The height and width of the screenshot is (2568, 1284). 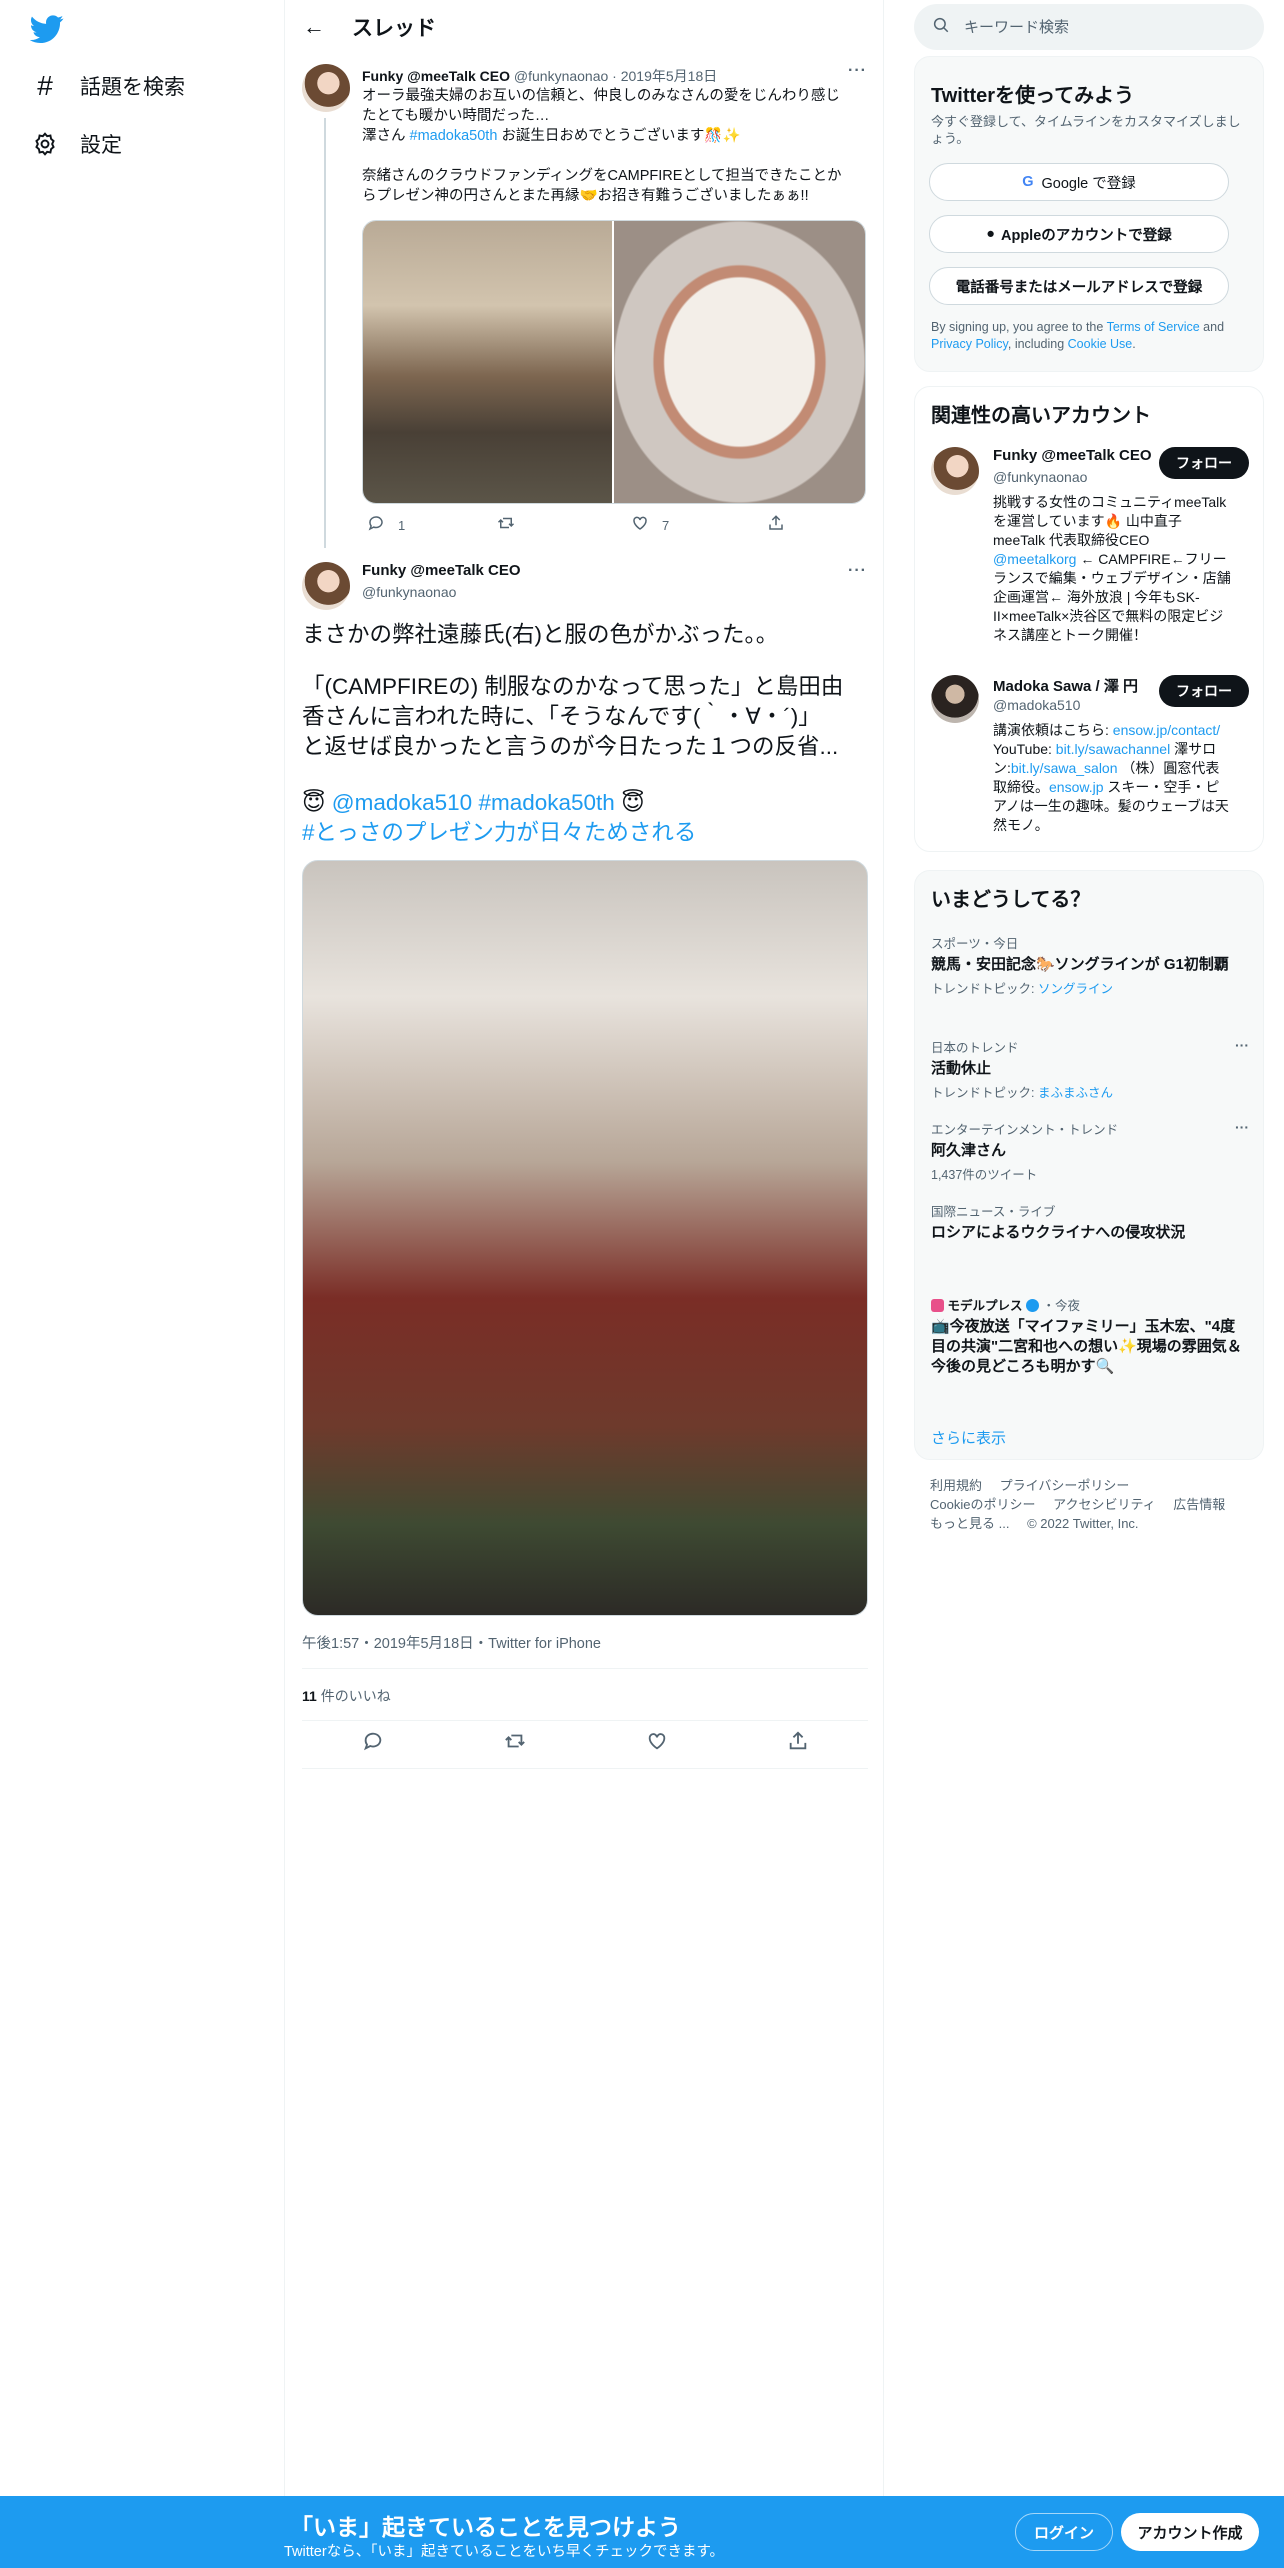 I want to click on nav-settings-label: 設定, so click(x=101, y=145).